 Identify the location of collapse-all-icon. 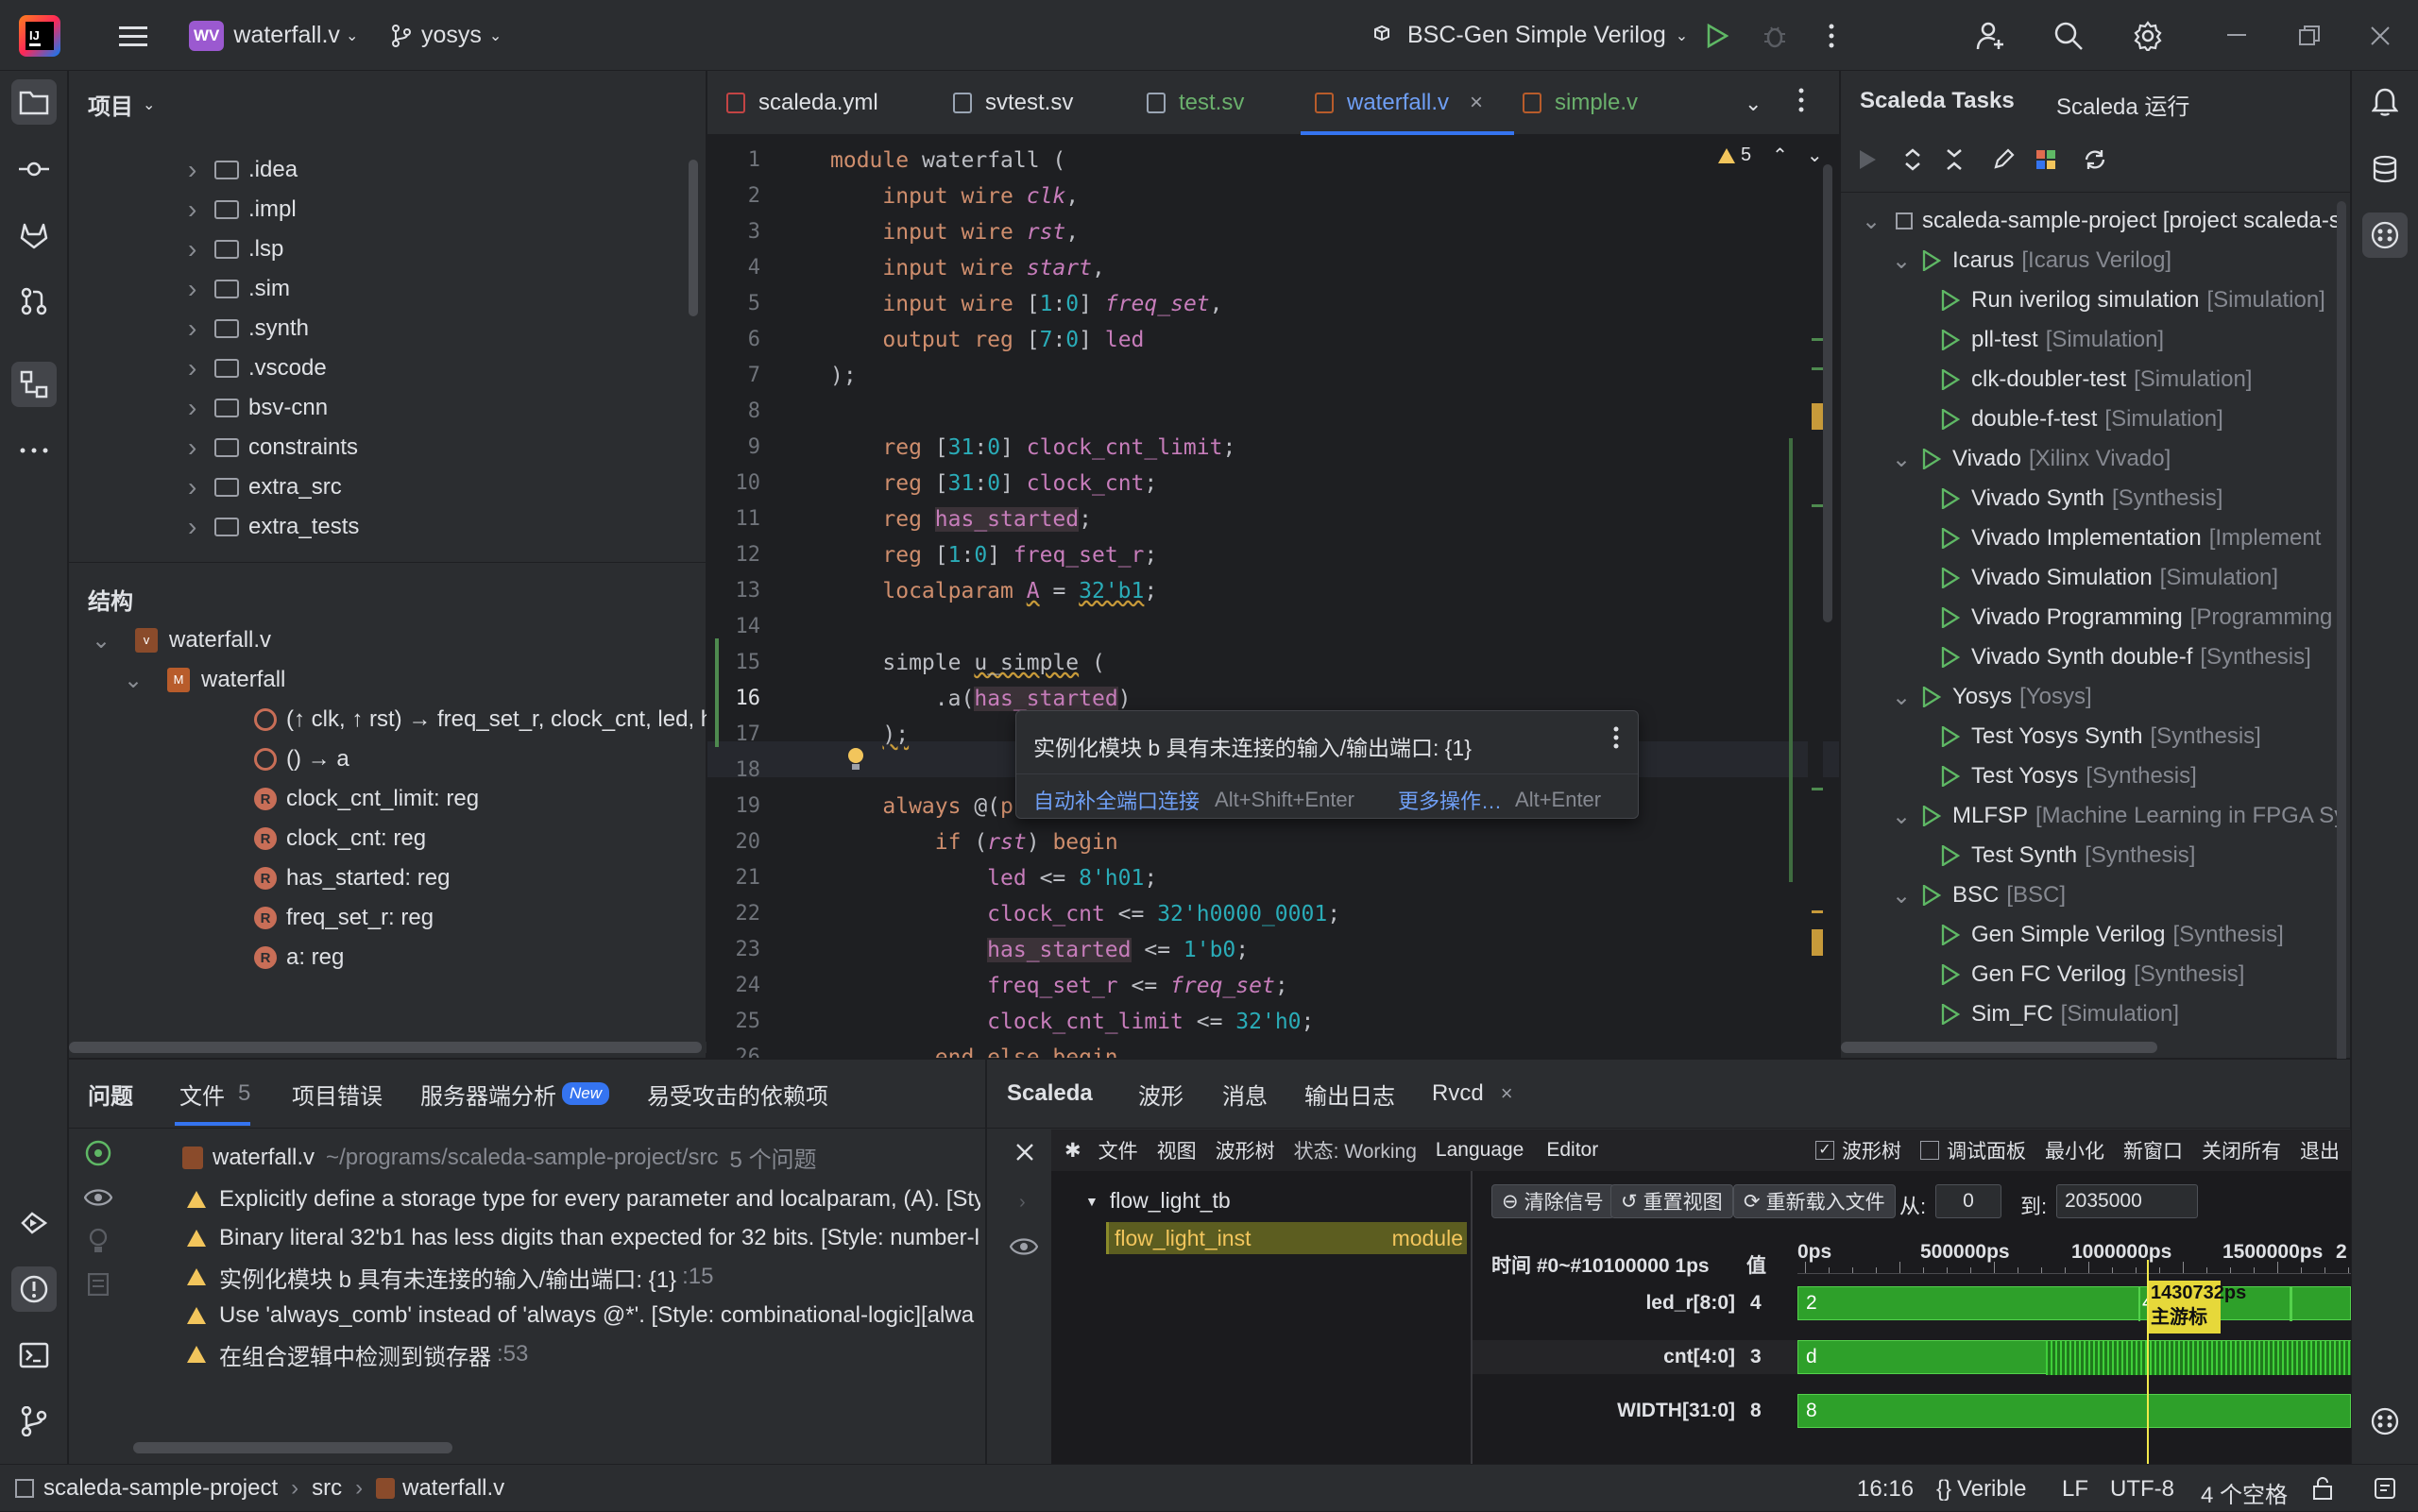
(1955, 159).